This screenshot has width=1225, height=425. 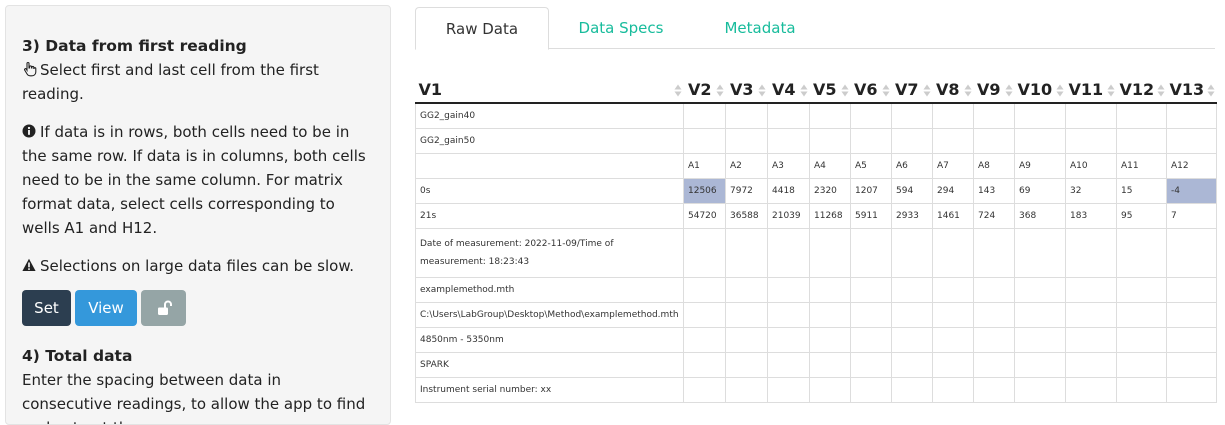 What do you see at coordinates (871, 215) in the screenshot?
I see `table-cell: 5911` at bounding box center [871, 215].